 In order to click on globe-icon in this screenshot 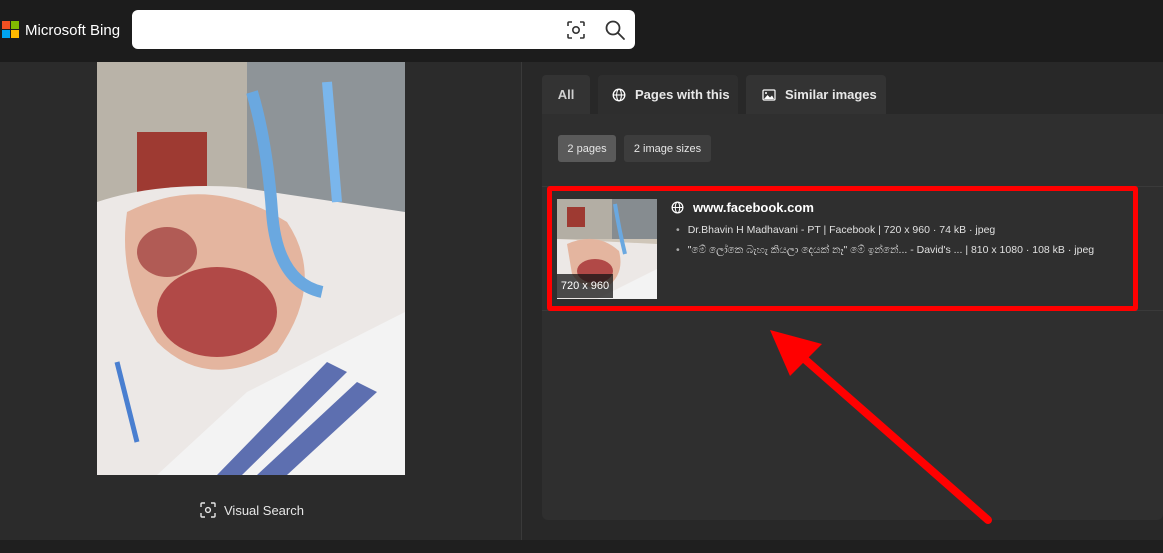, I will do `click(619, 94)`.